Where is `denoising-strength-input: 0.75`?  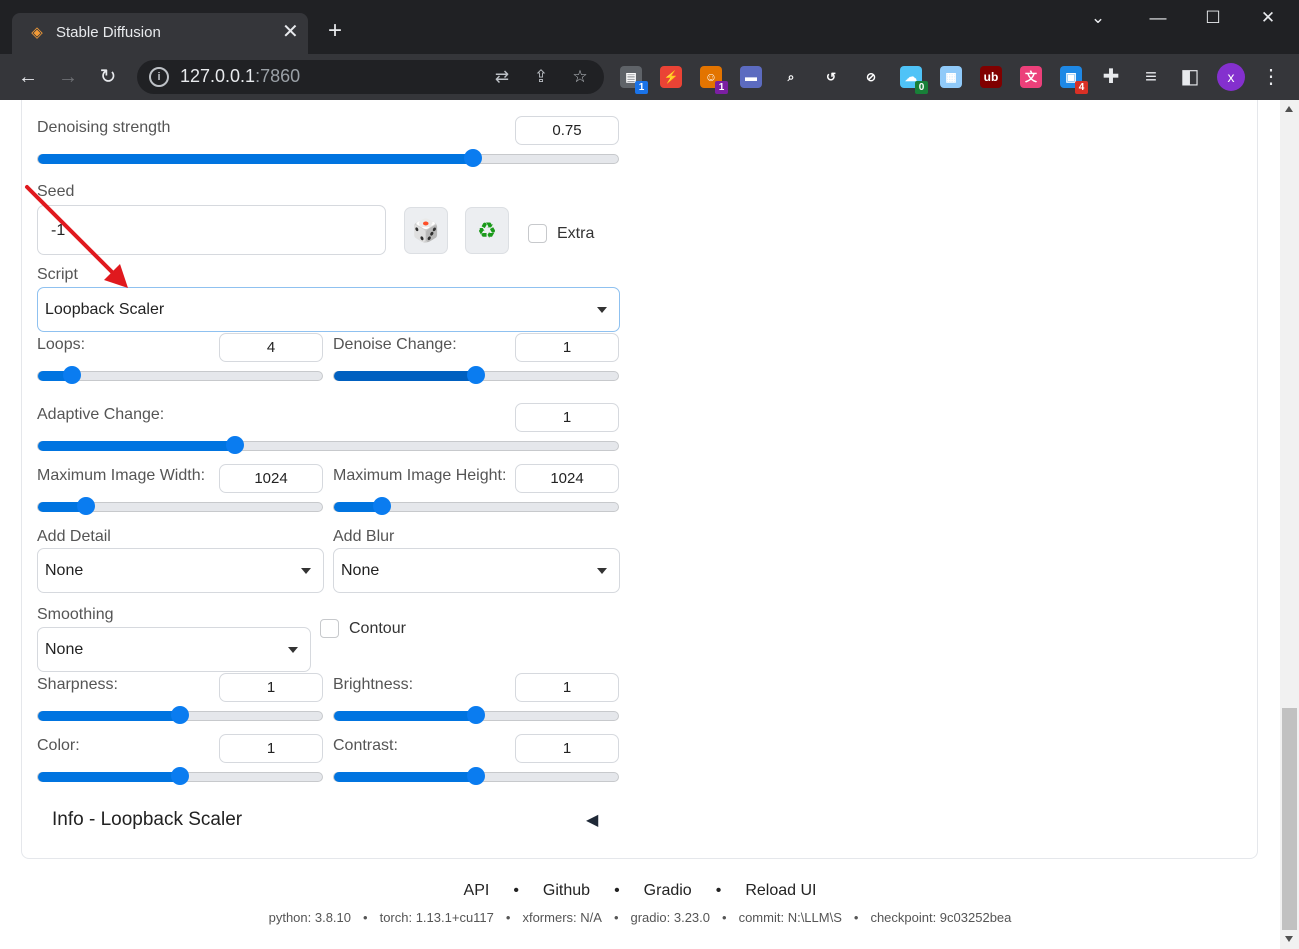 denoising-strength-input: 0.75 is located at coordinates (567, 130).